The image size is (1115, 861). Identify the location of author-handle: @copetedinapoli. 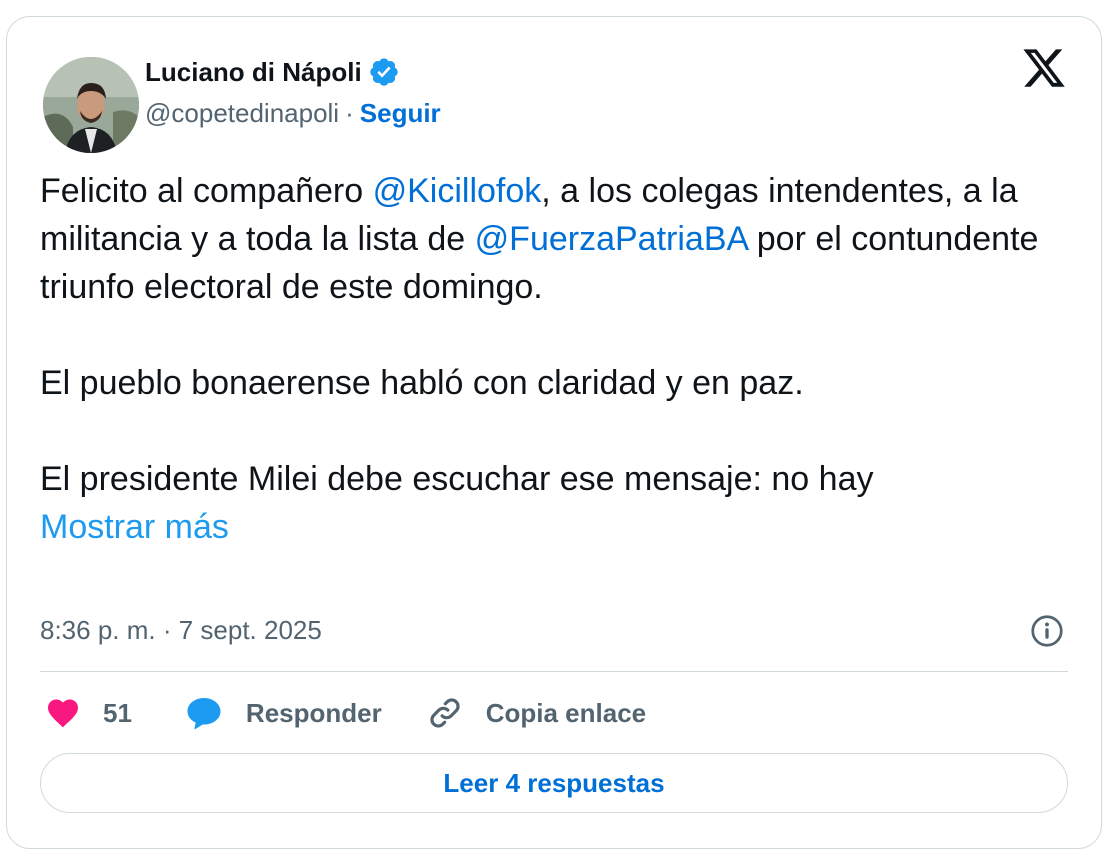
(242, 113).